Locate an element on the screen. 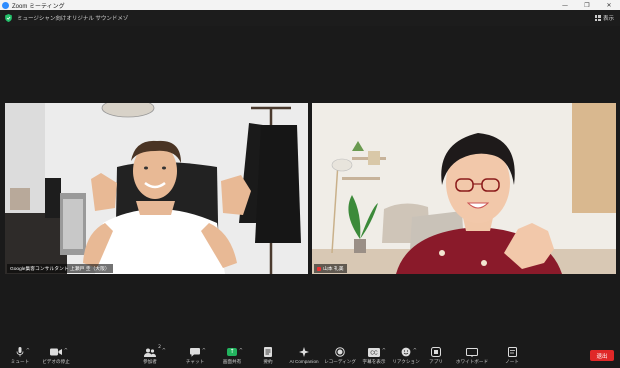  chat-icon is located at coordinates (195, 352).